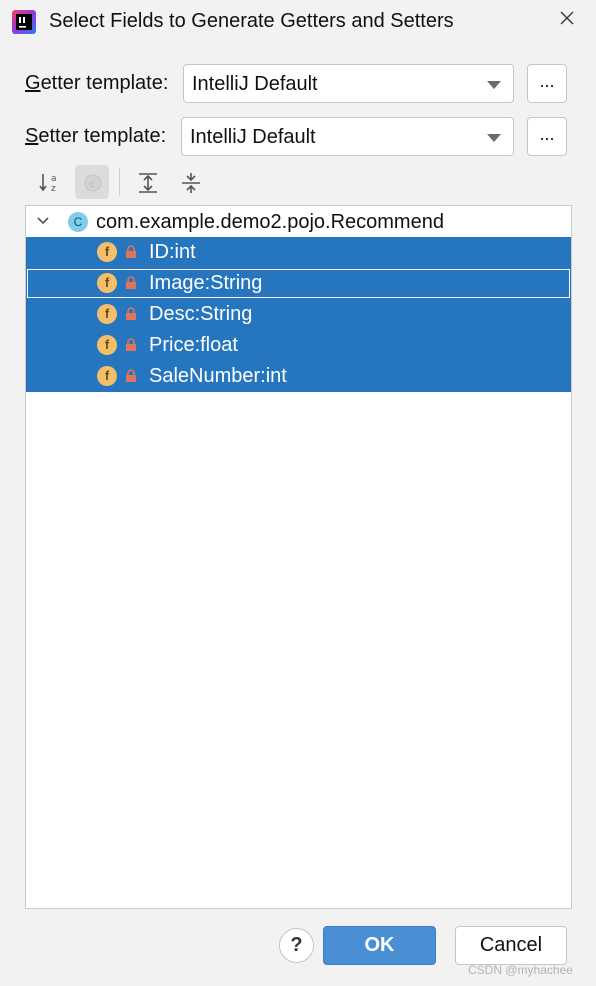 This screenshot has height=986, width=596. Describe the element at coordinates (78, 222) in the screenshot. I see `class-icon: C` at that location.